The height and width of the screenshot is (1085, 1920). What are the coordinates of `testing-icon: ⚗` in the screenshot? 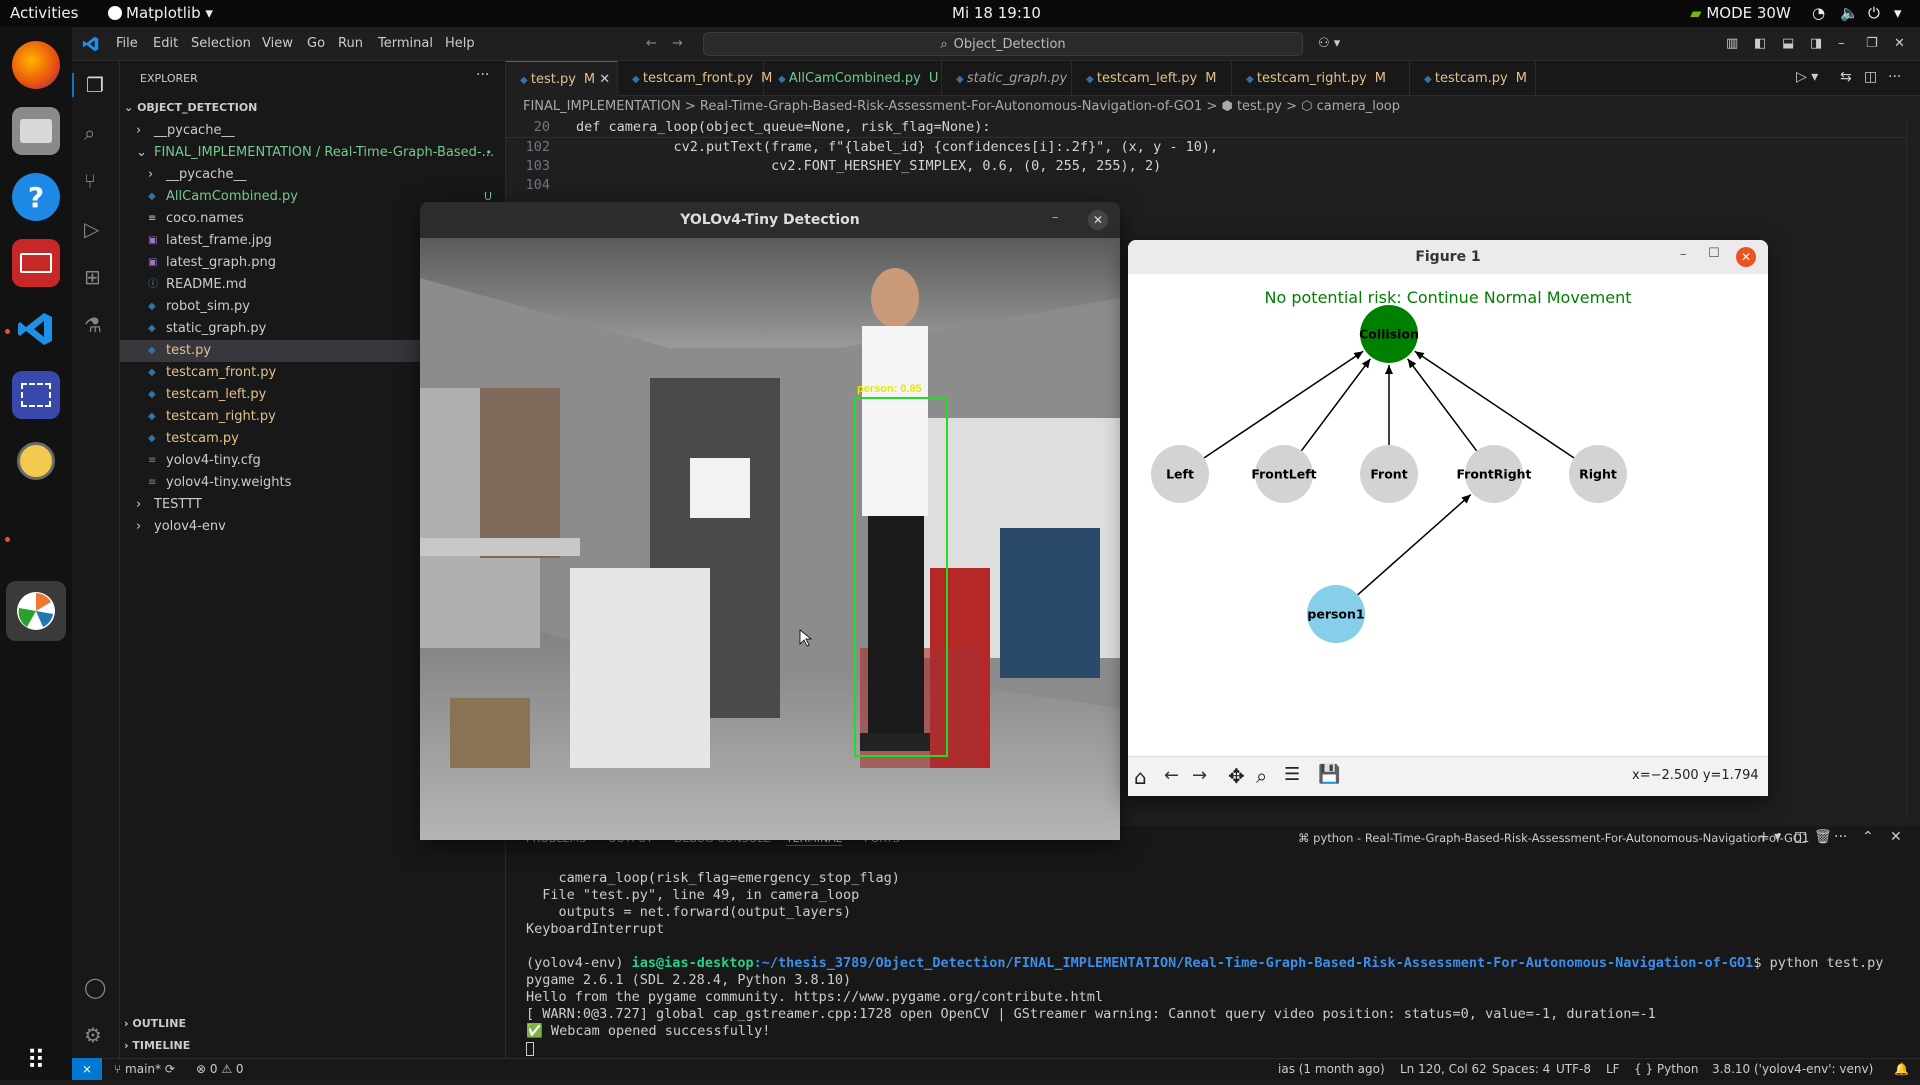 It's located at (96, 325).